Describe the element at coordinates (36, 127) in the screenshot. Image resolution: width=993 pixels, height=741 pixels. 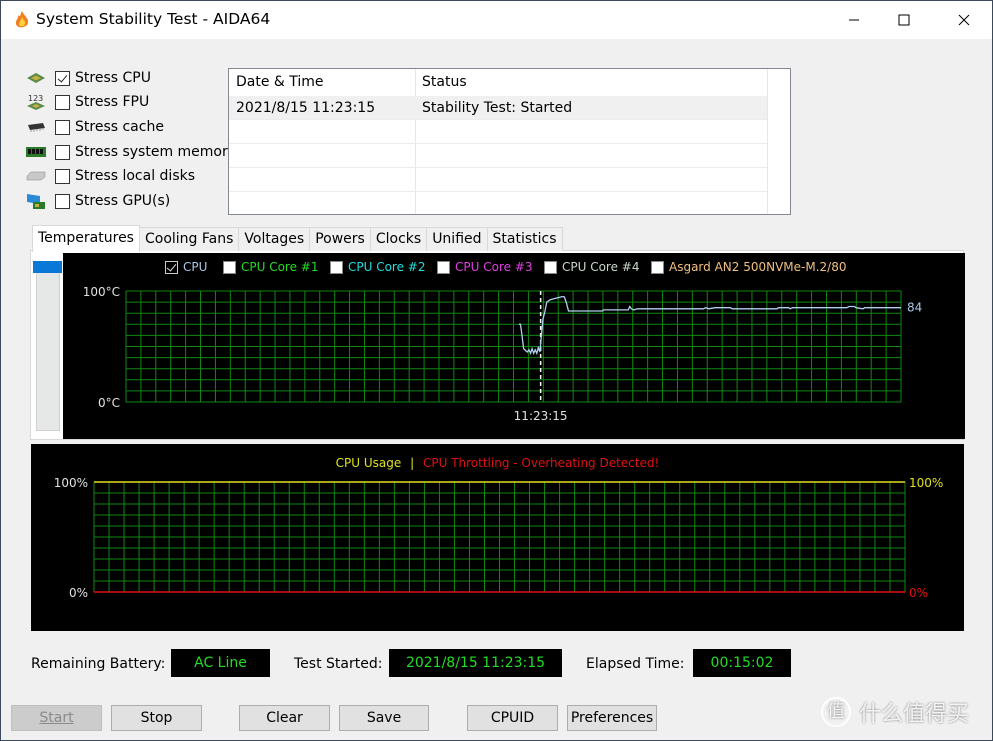
I see `cache-chip-icon` at that location.